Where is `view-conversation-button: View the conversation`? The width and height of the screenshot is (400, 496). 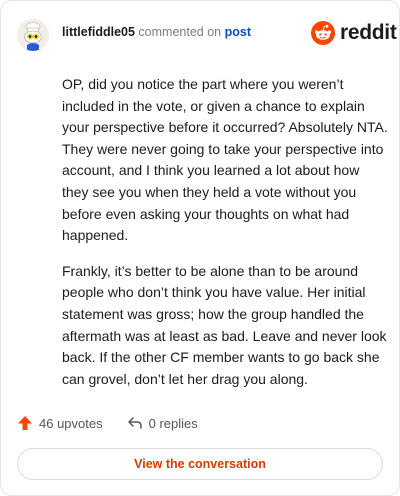 view-conversation-button: View the conversation is located at coordinates (200, 464).